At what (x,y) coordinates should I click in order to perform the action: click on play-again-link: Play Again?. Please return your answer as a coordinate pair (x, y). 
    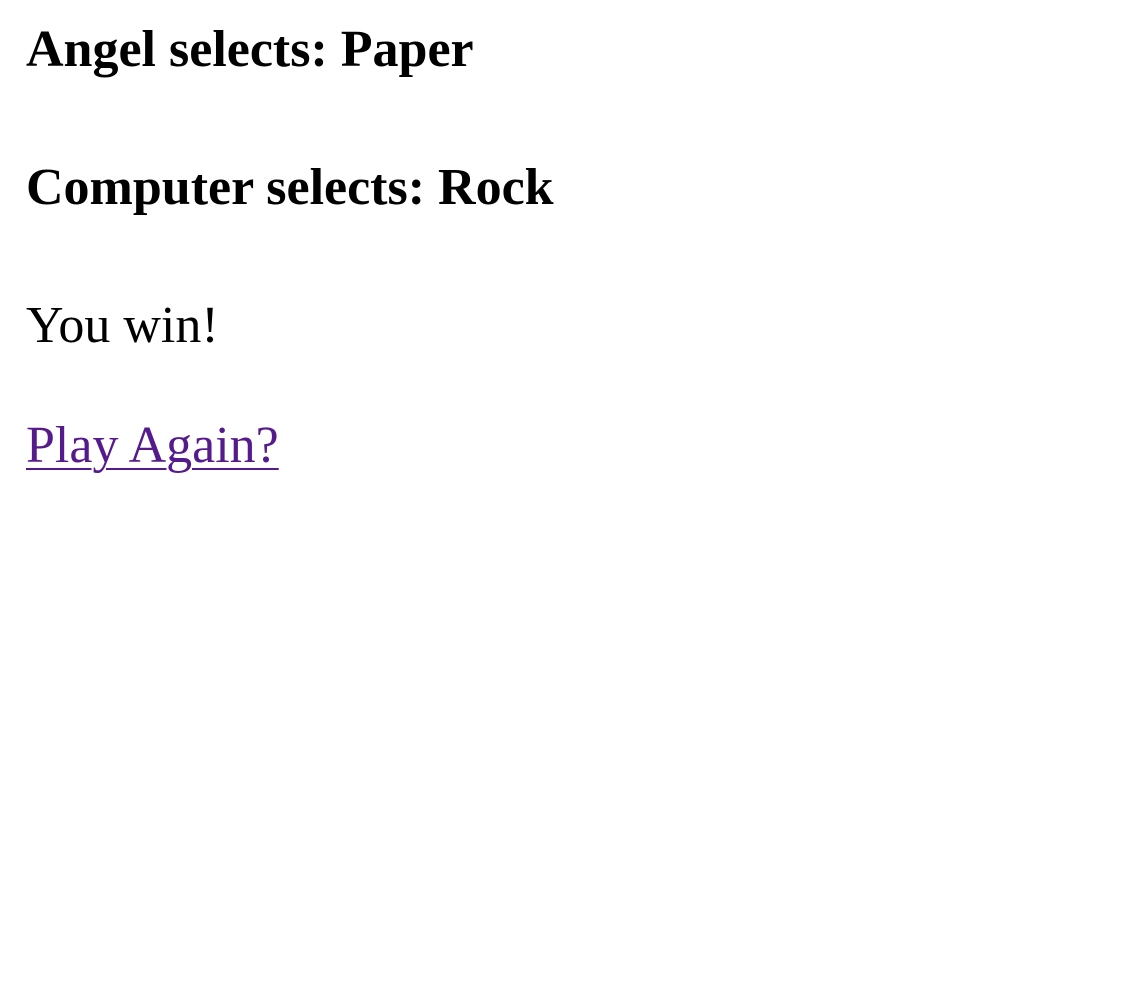
    Looking at the image, I should click on (152, 446).